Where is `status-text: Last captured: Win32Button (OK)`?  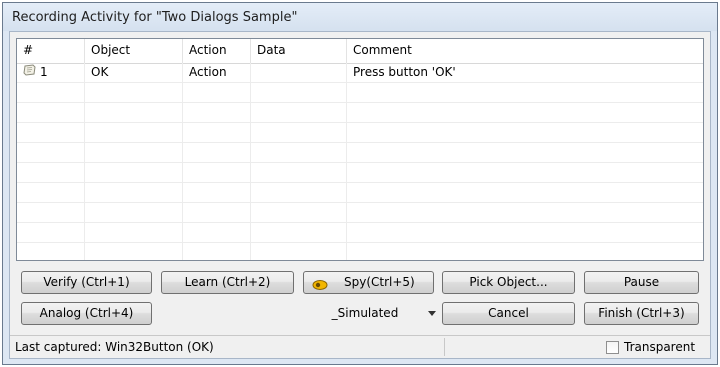
status-text: Last captured: Win32Button (OK) is located at coordinates (114, 347).